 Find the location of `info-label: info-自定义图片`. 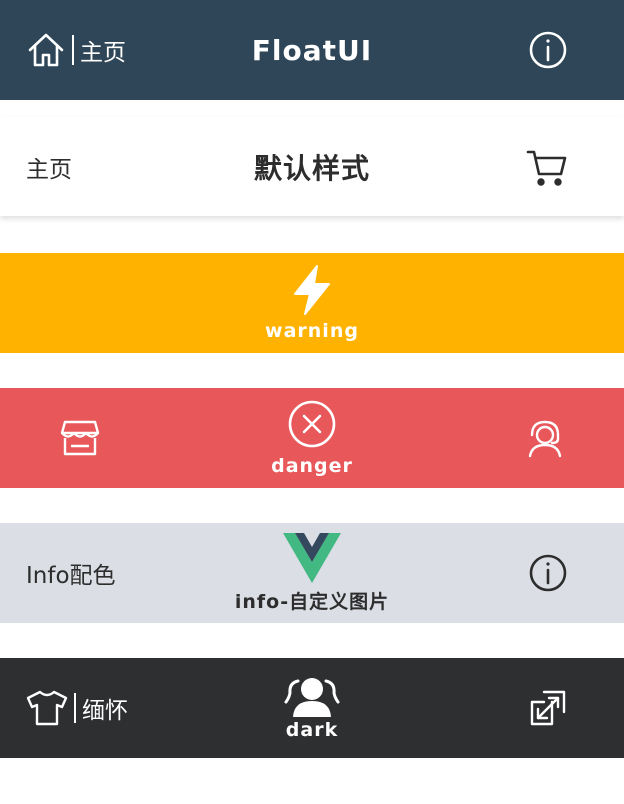

info-label: info-自定义图片 is located at coordinates (312, 601).